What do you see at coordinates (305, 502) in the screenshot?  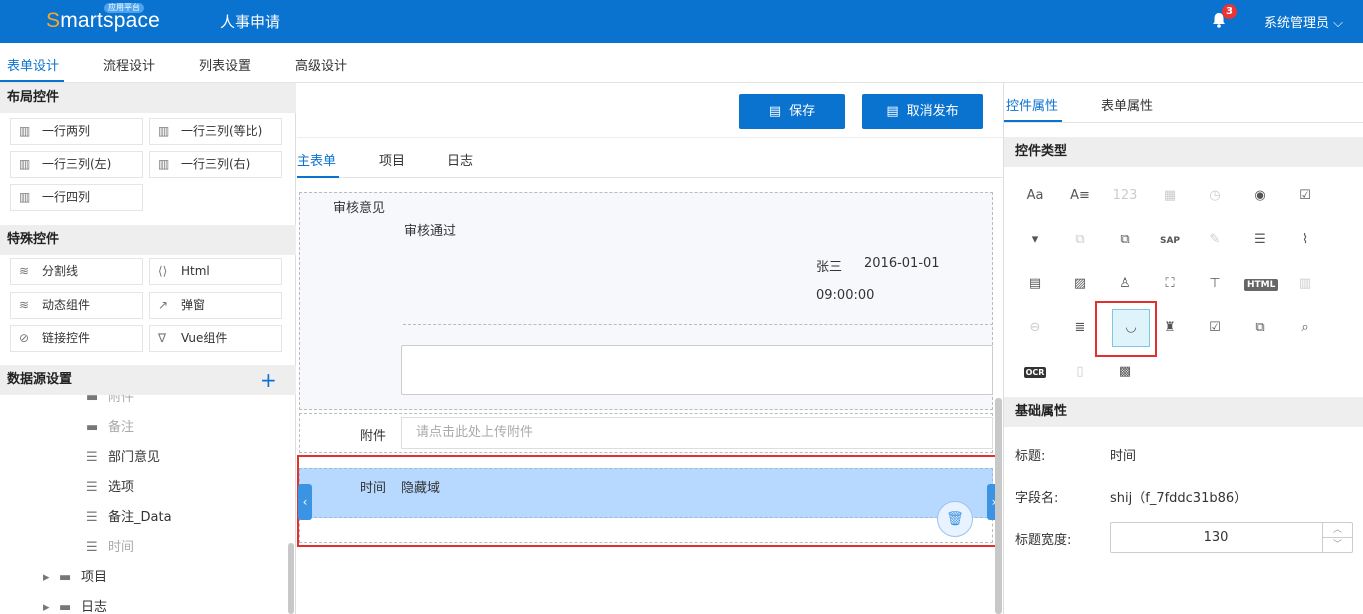 I see `chevron-left-icon: ‹` at bounding box center [305, 502].